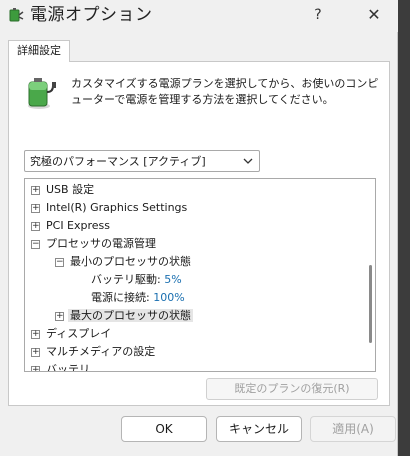 The image size is (410, 456). I want to click on tree-item-label: Intel(R) Graphics Settings, so click(117, 207).